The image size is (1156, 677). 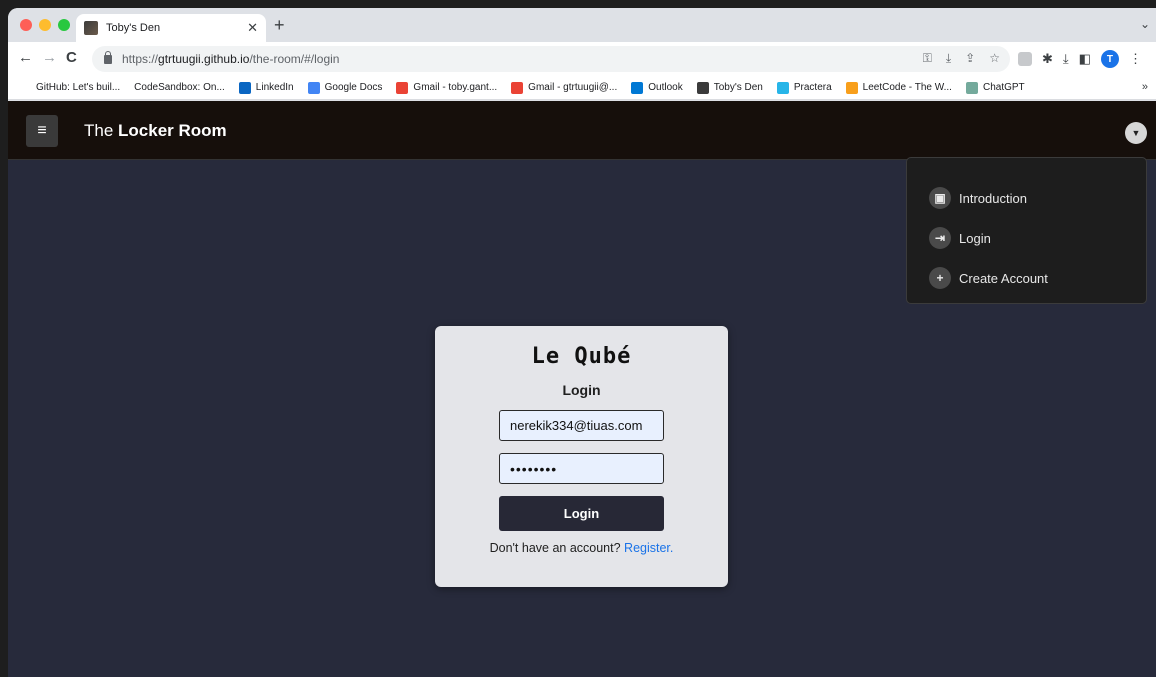 What do you see at coordinates (1003, 87) in the screenshot?
I see `bookmark-label: ChatGPT` at bounding box center [1003, 87].